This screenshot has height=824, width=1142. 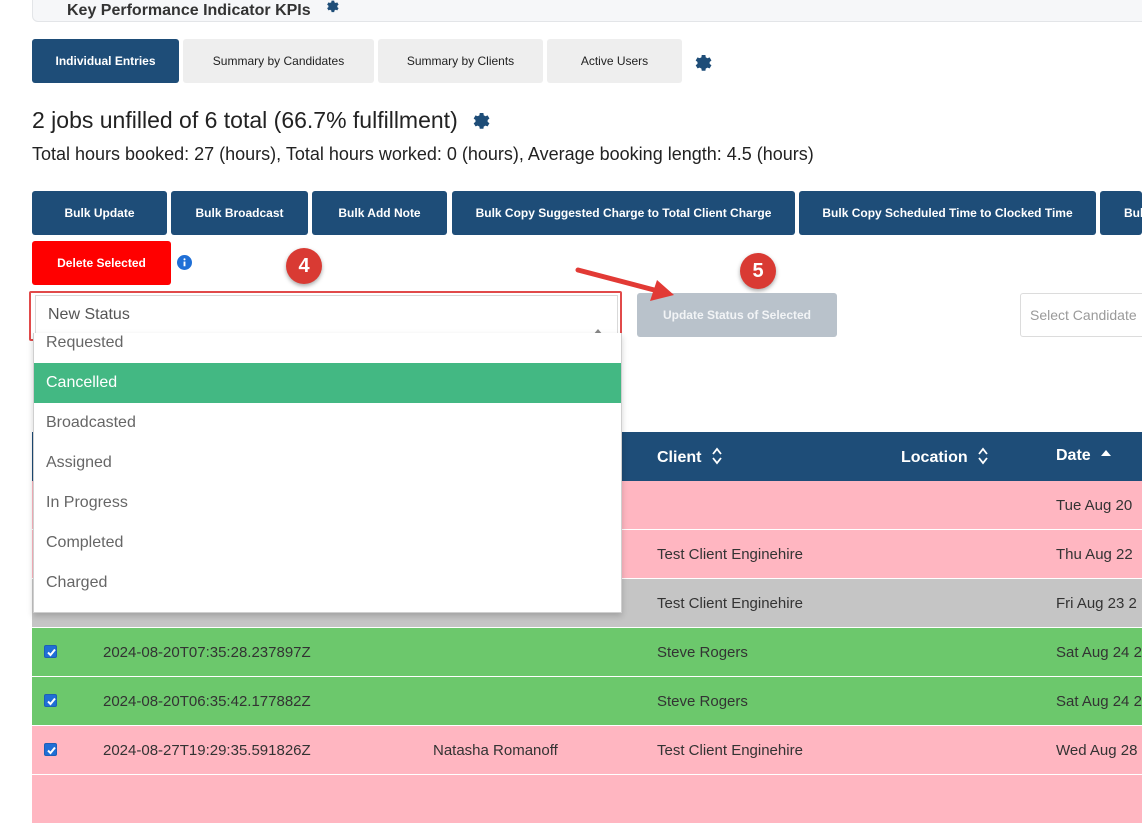 What do you see at coordinates (207, 652) in the screenshot?
I see `row-id: 2024-08-20T07:35:28.237897Z` at bounding box center [207, 652].